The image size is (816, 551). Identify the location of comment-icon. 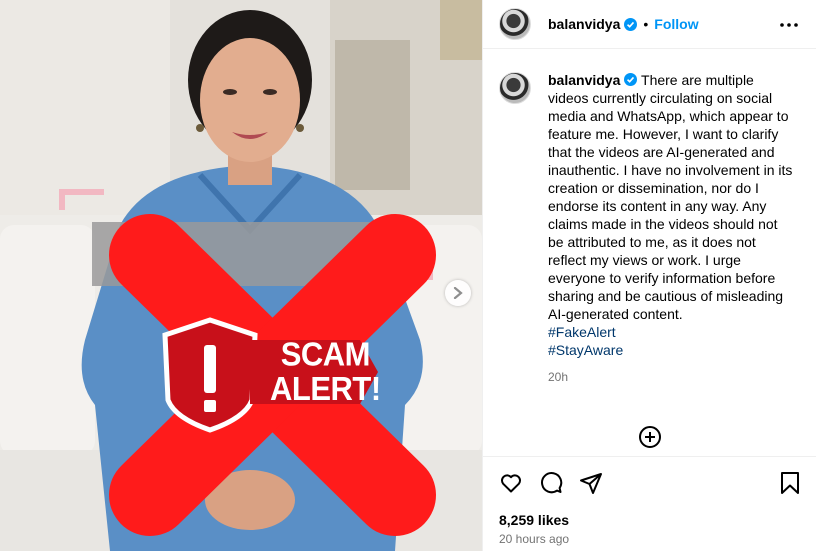
(551, 483).